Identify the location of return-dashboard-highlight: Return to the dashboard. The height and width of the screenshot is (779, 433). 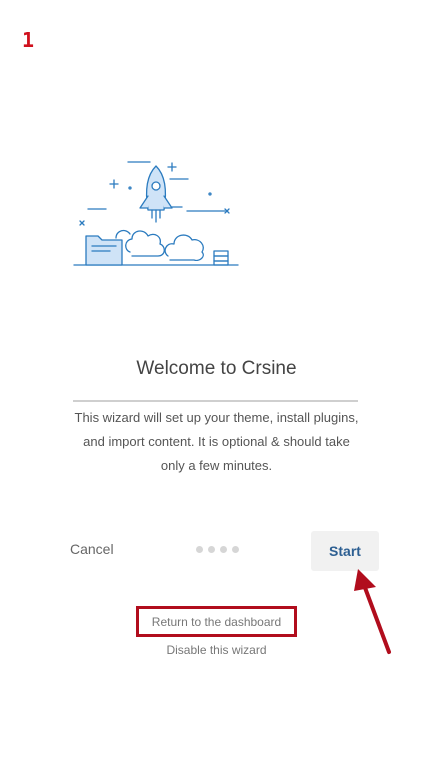
(216, 621).